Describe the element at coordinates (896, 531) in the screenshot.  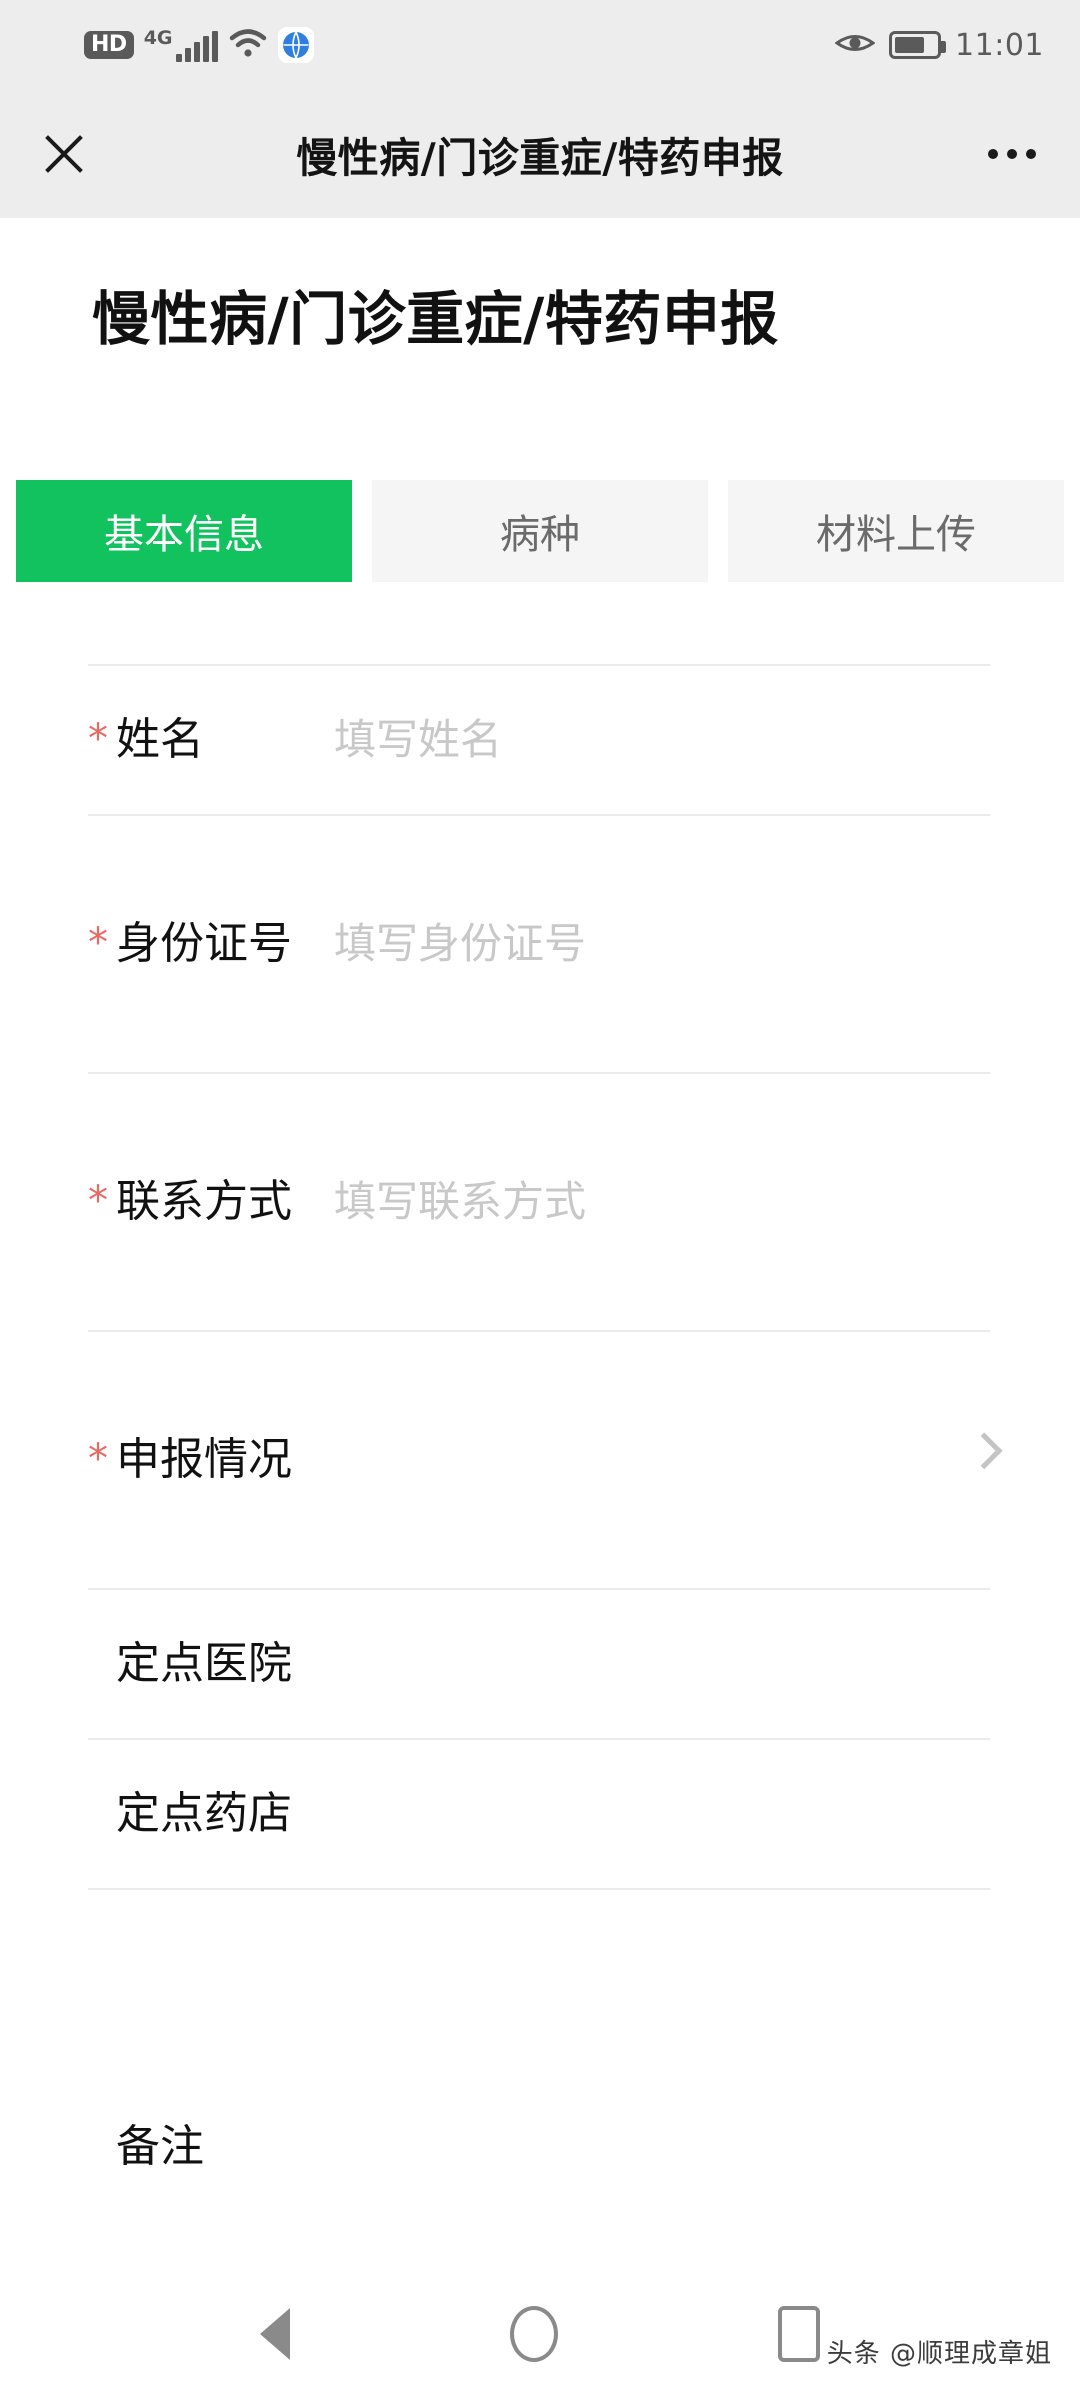
I see `tab-material-upload: 材料上传` at that location.